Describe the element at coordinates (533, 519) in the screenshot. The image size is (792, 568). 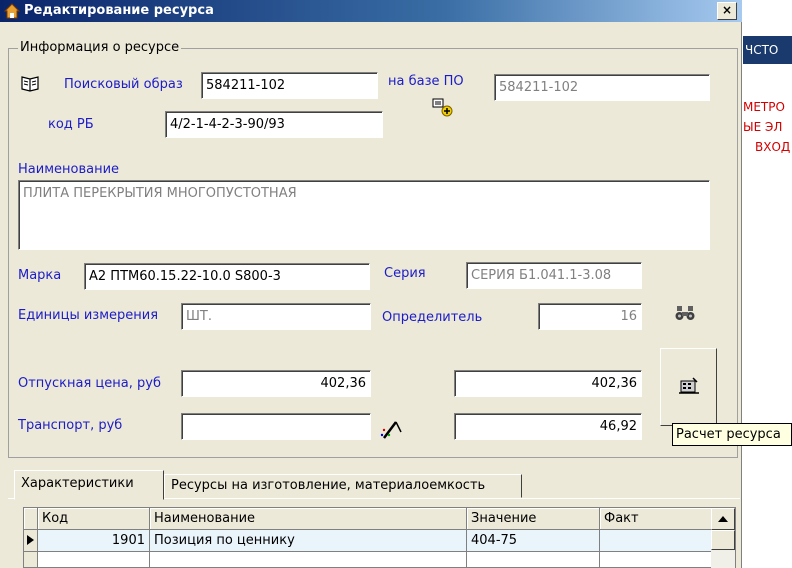
I see `column-header-value: Значение` at that location.